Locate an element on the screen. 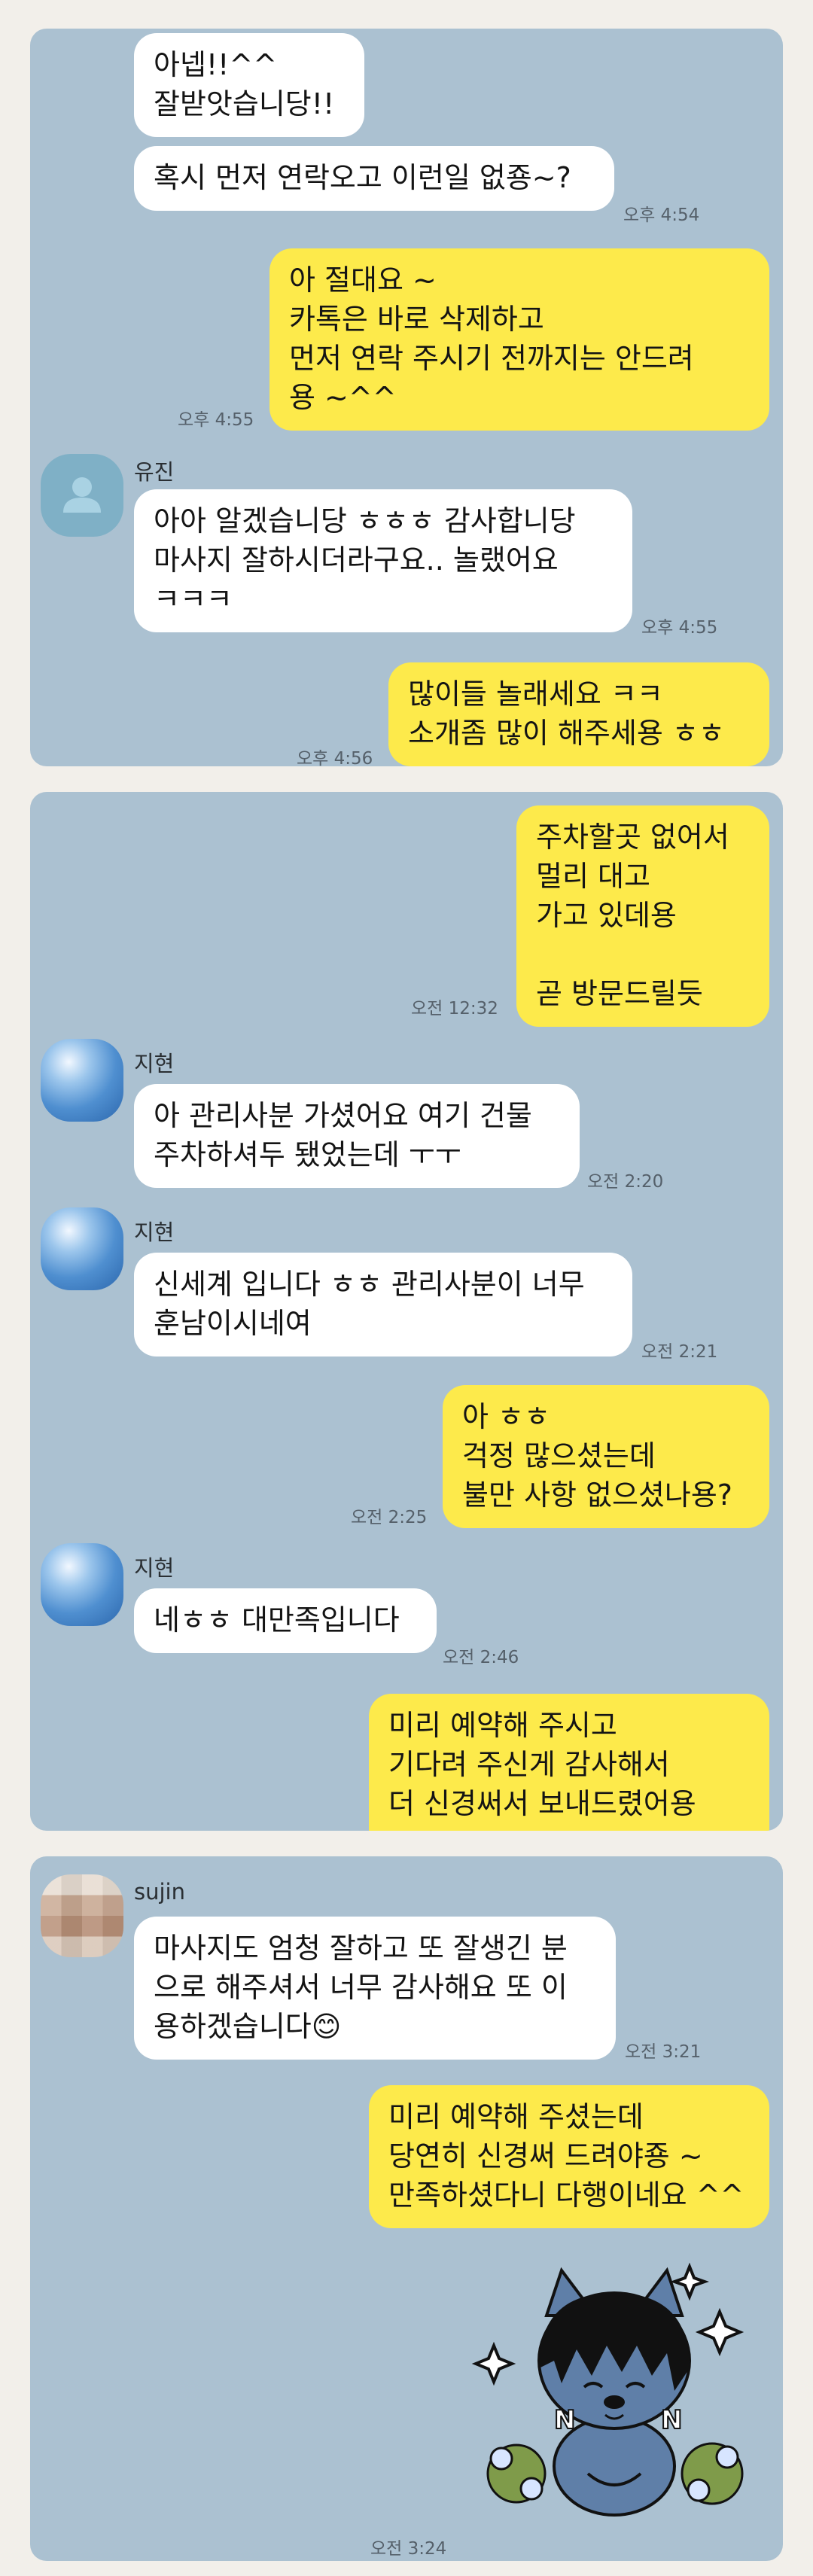 This screenshot has height=2576, width=813. message-bubble: 네ㅎㅎ 대만족입니다 is located at coordinates (285, 1621).